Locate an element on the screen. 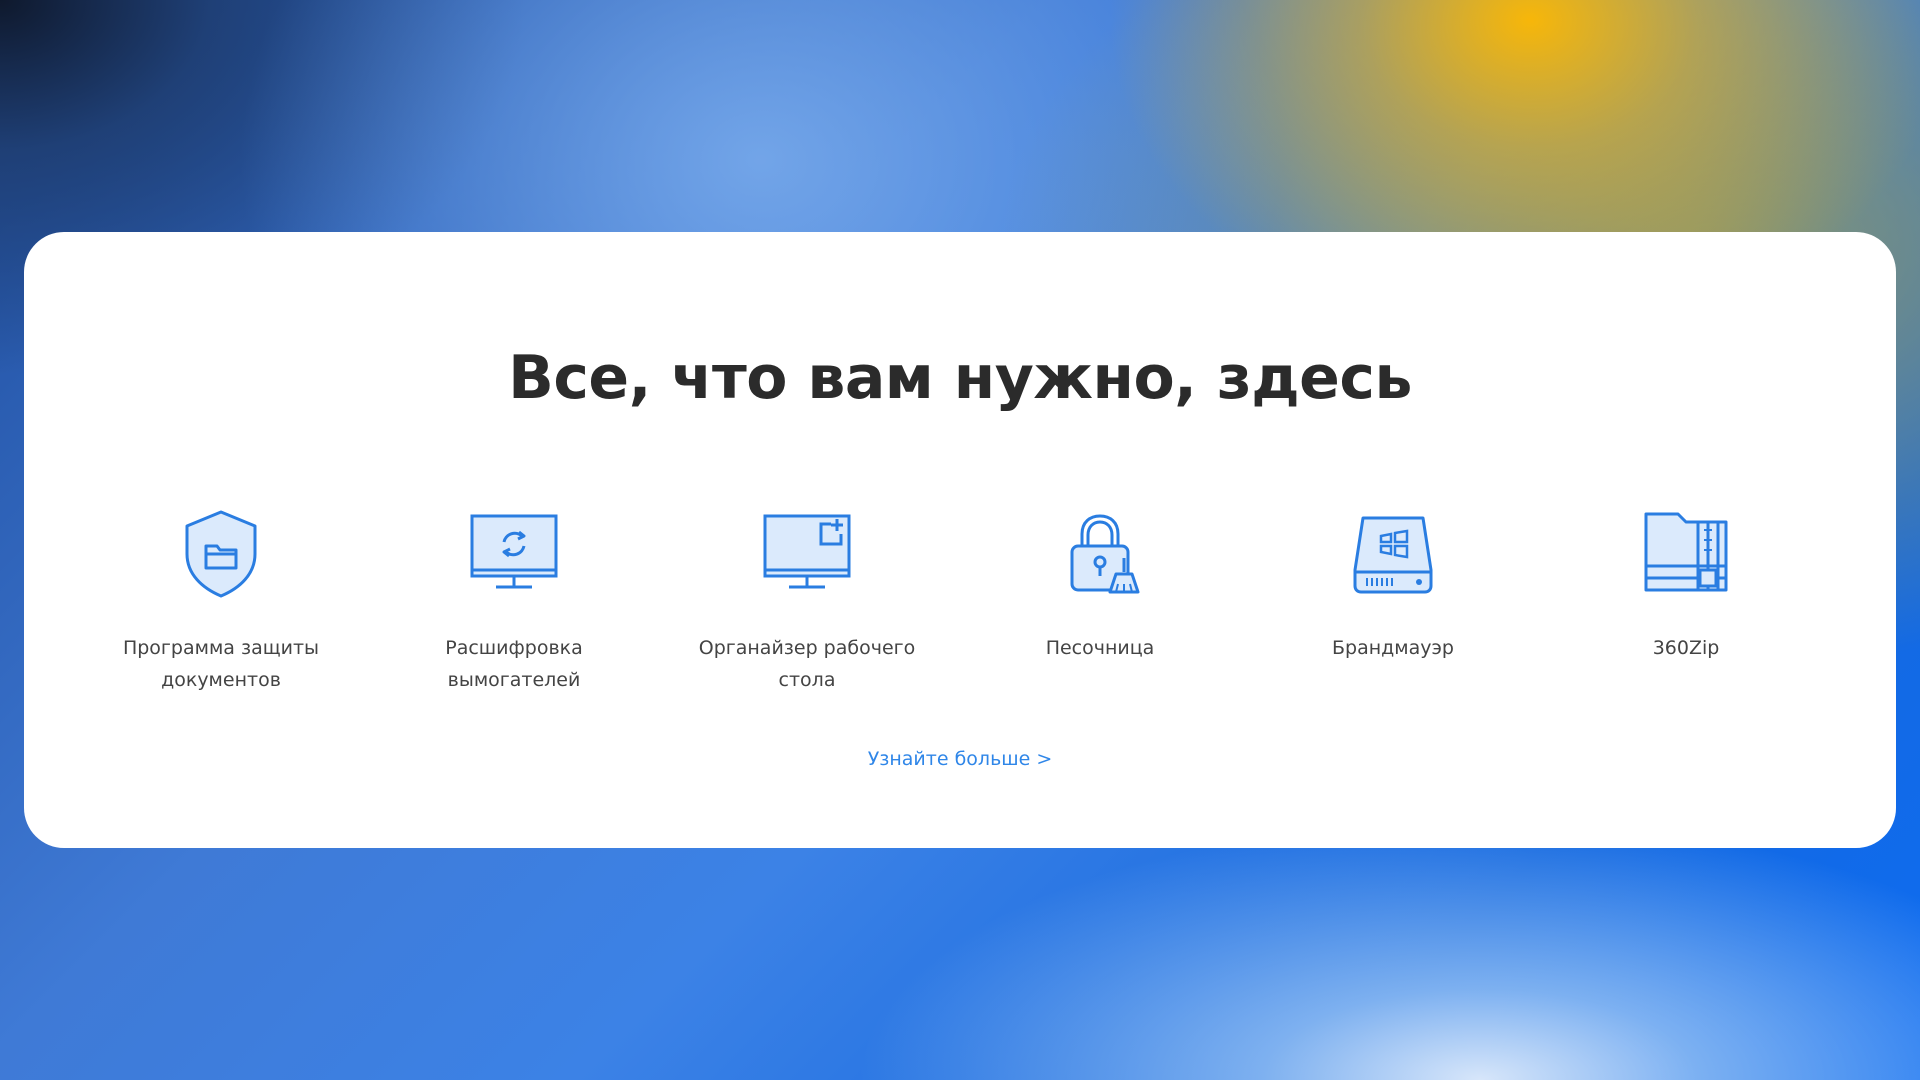 This screenshot has height=1080, width=1920. feature-sandbox: Песочница is located at coordinates (1100, 585).